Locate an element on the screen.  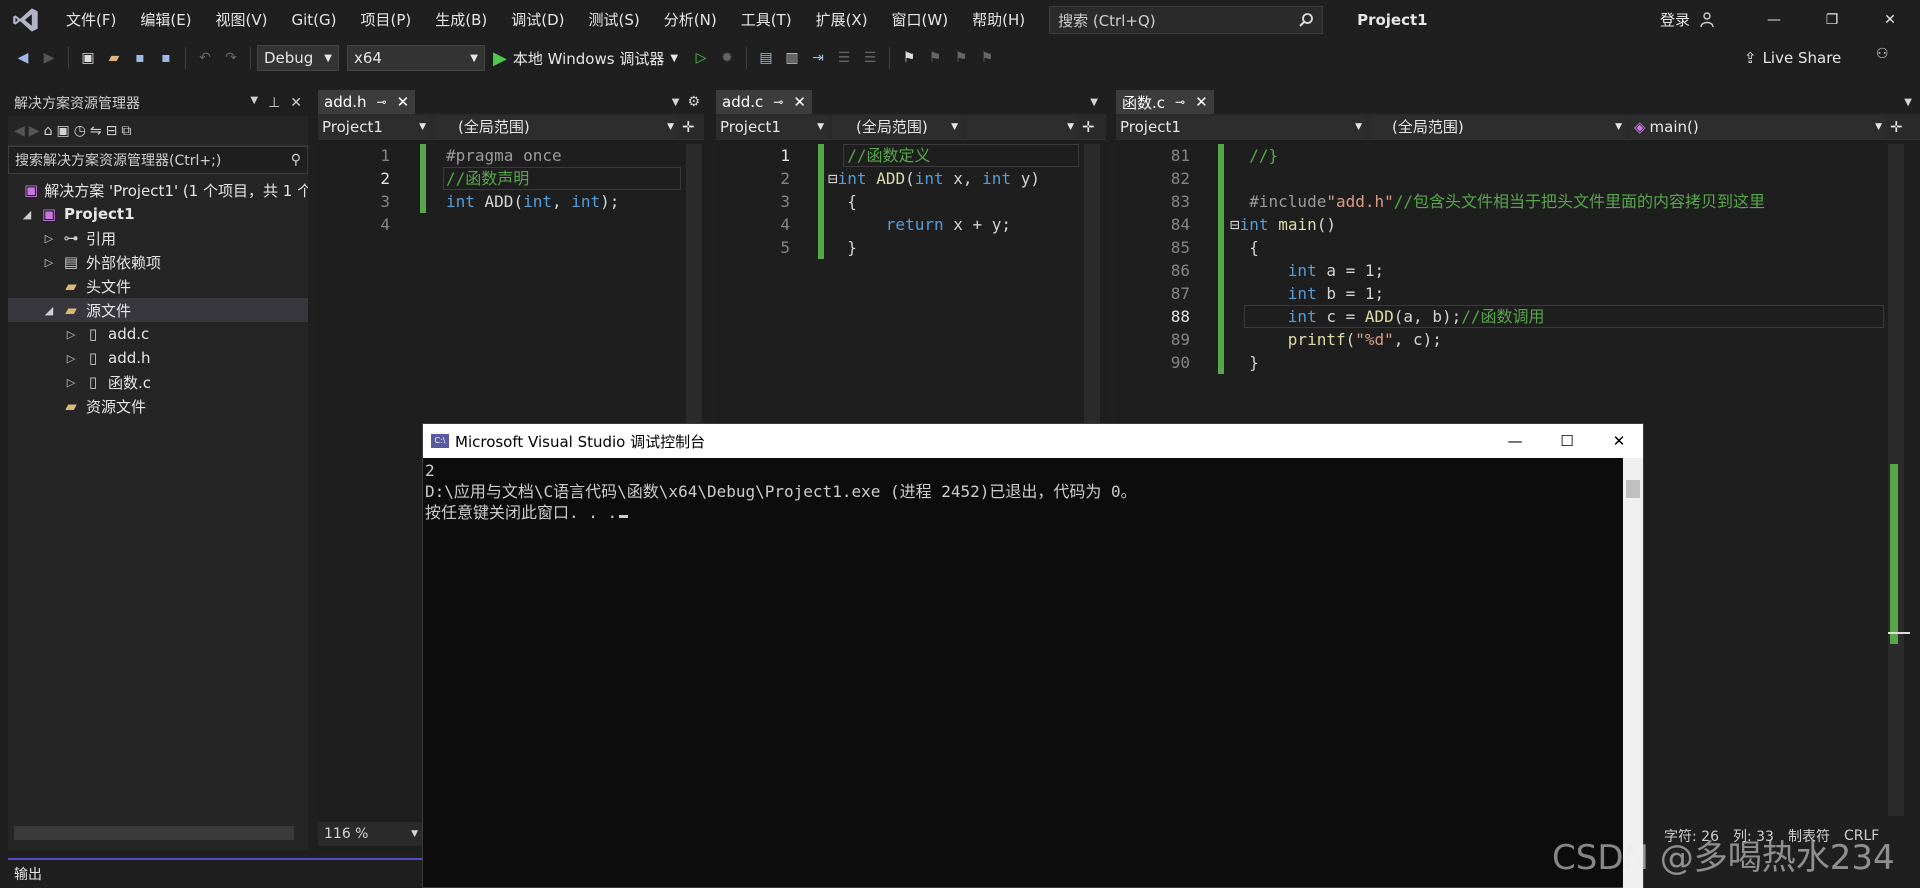
solution-search-input: 搜索解决方案资源管理器(Ctrl+;) ⚲ is located at coordinates (158, 160).